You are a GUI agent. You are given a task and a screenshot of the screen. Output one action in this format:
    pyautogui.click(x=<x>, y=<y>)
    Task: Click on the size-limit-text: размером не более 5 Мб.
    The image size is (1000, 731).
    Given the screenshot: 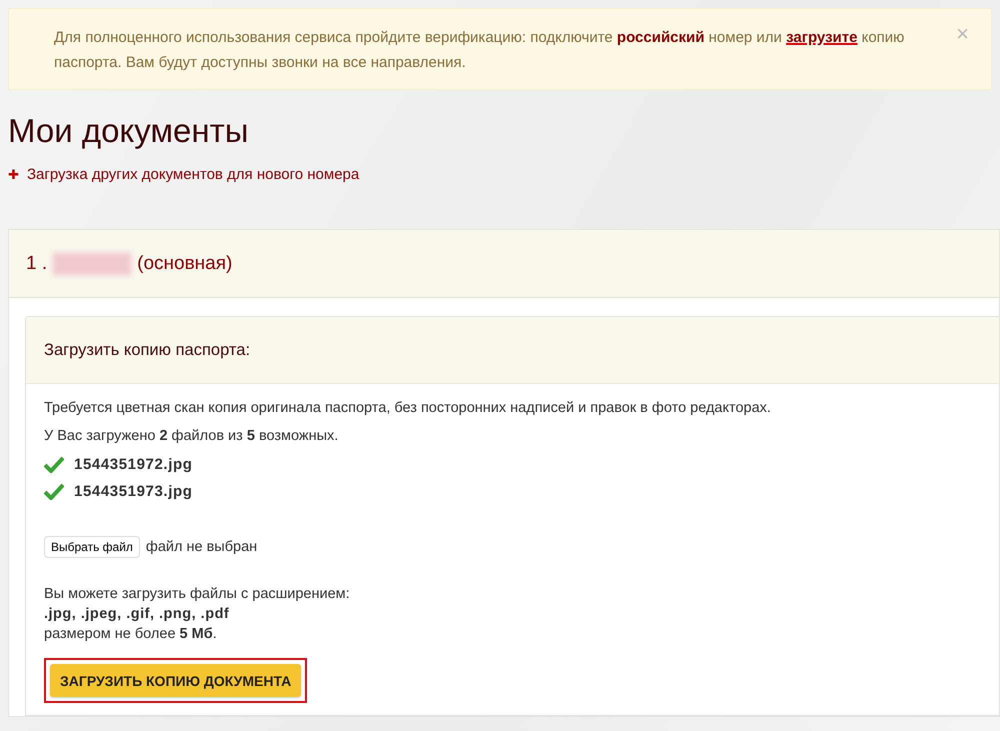 What is the action you would take?
    pyautogui.click(x=131, y=634)
    